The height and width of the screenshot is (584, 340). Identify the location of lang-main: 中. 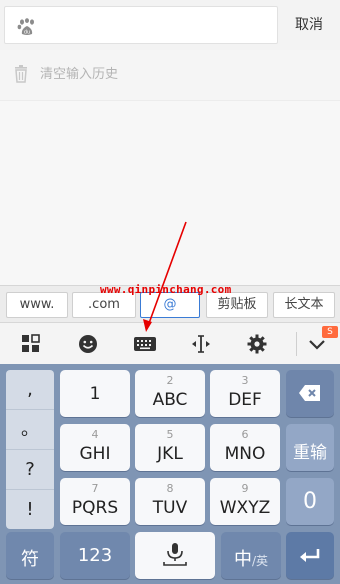
(242, 559).